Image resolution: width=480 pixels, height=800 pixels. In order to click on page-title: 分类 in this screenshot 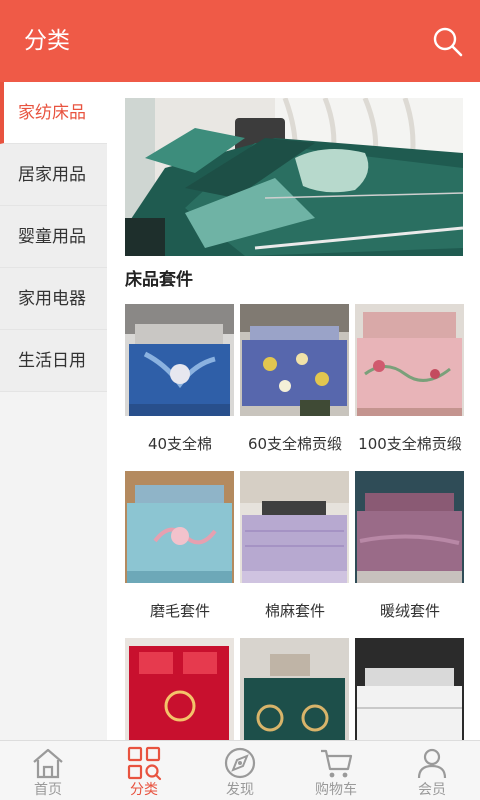, I will do `click(47, 41)`.